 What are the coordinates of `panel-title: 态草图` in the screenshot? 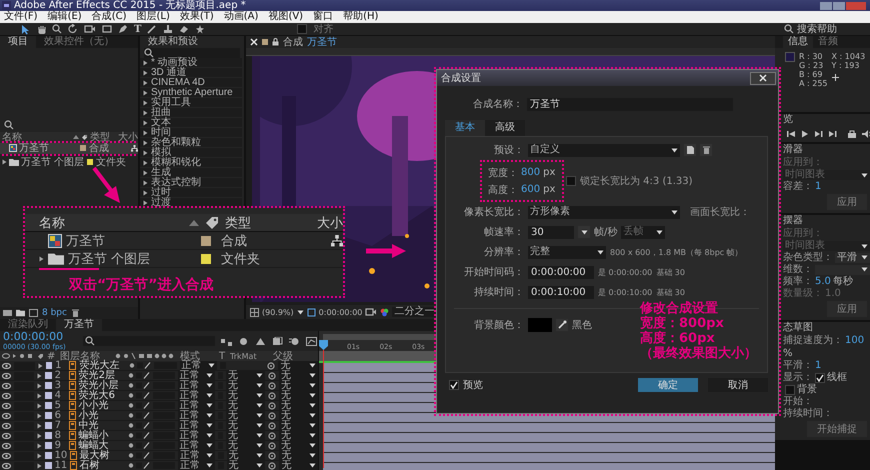 It's located at (798, 327).